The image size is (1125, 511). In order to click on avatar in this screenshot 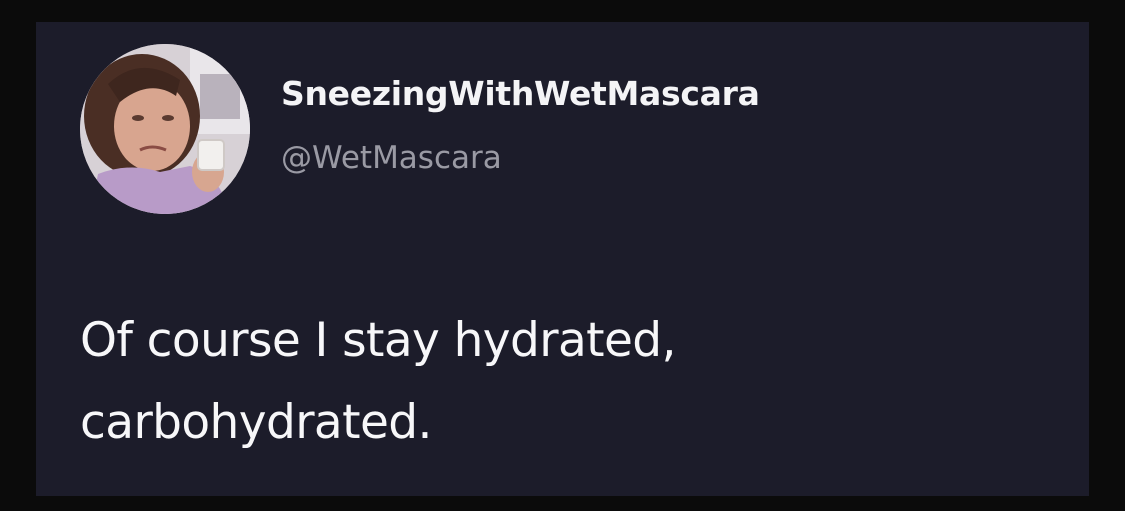, I will do `click(165, 129)`.